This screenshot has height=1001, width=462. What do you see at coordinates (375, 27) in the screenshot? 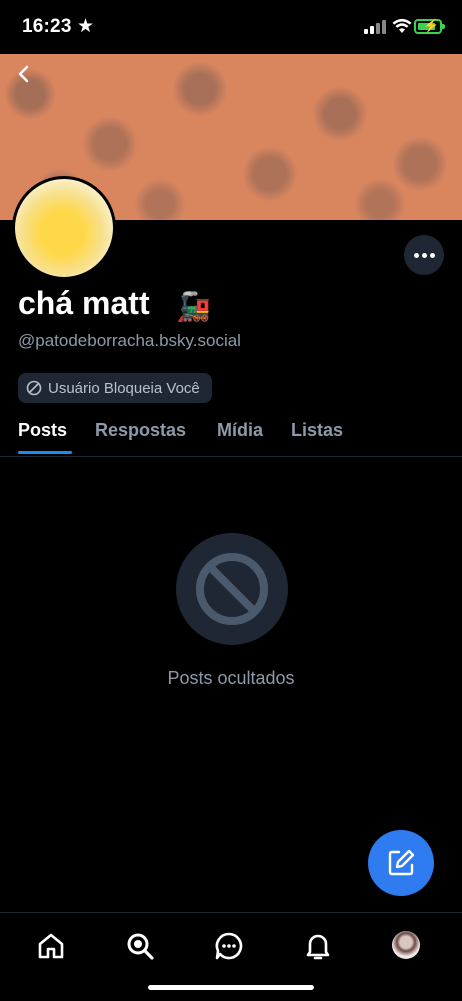
I see `signal-icon` at bounding box center [375, 27].